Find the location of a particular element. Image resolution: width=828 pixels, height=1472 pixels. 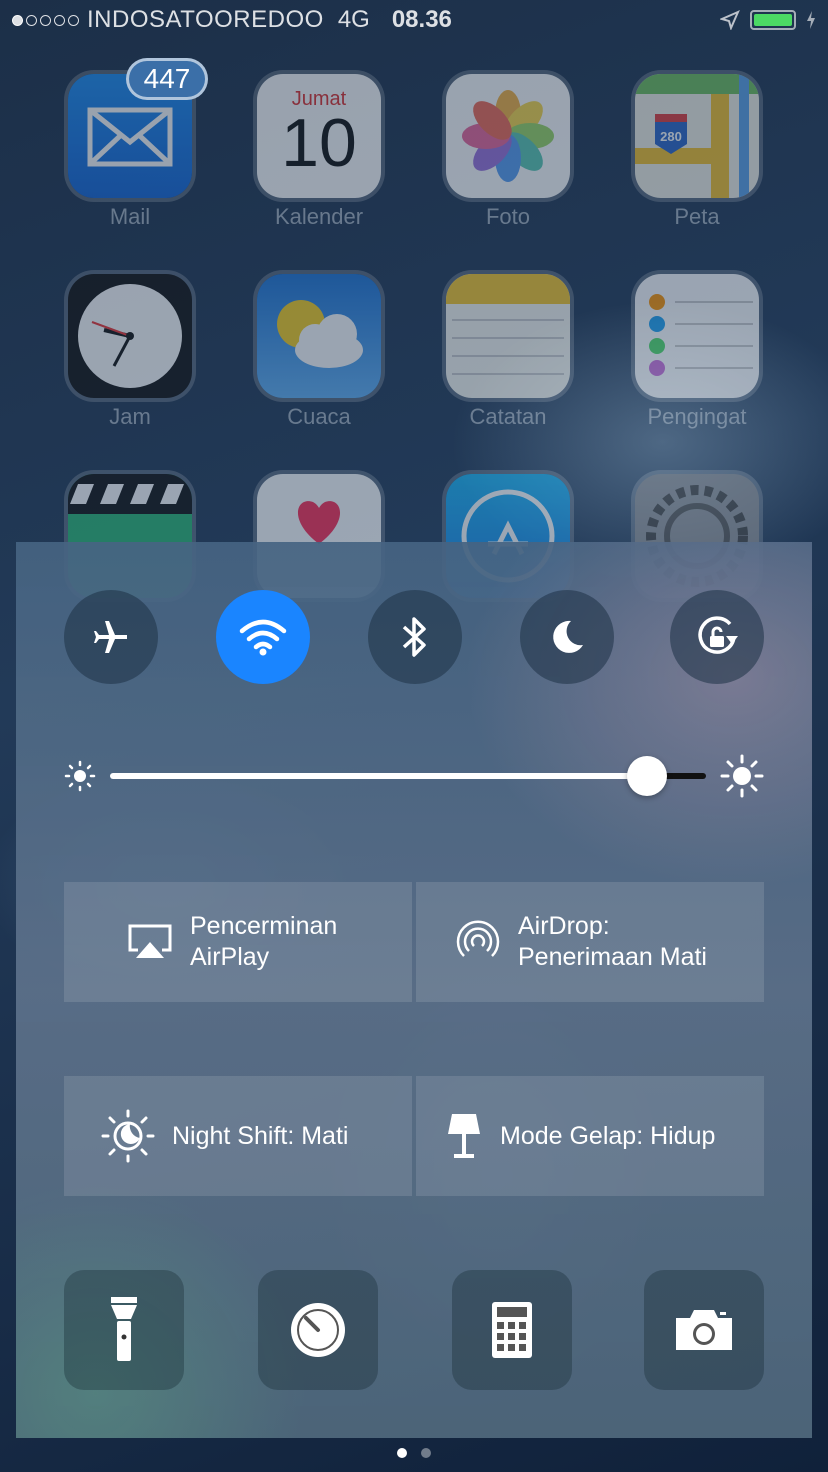

calendar-day-number: 10 is located at coordinates (319, 143).